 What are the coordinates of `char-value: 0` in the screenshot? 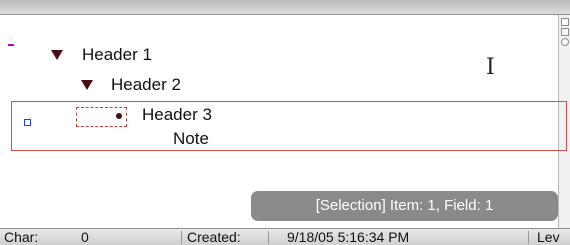 It's located at (85, 237).